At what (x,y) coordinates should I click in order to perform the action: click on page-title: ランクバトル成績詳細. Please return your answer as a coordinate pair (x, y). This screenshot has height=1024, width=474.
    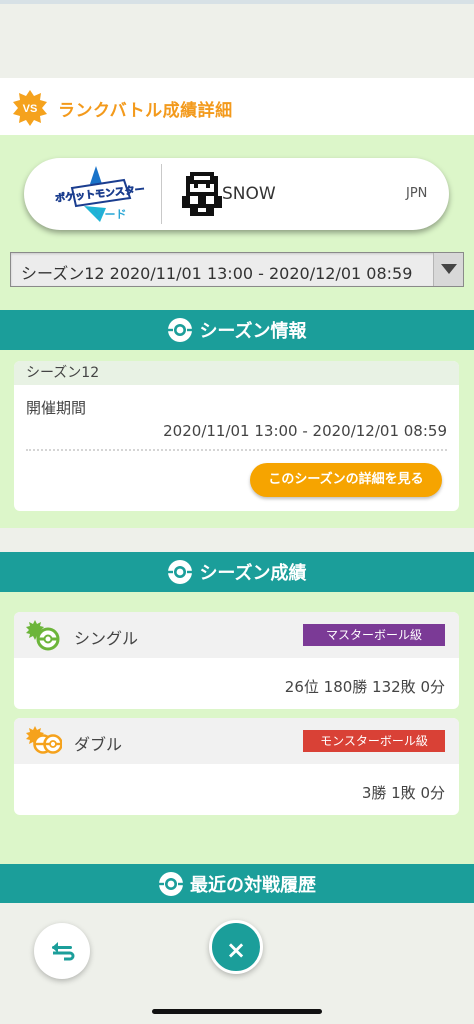
    Looking at the image, I should click on (145, 111).